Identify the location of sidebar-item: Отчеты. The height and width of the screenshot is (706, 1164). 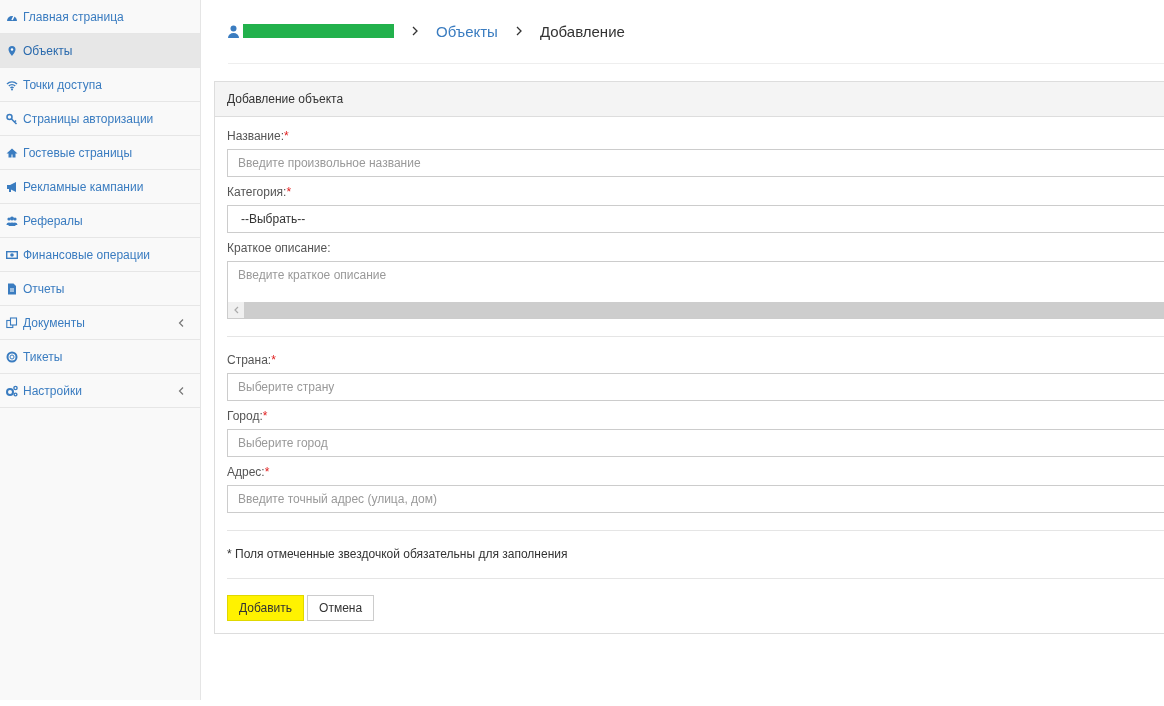
(100, 289).